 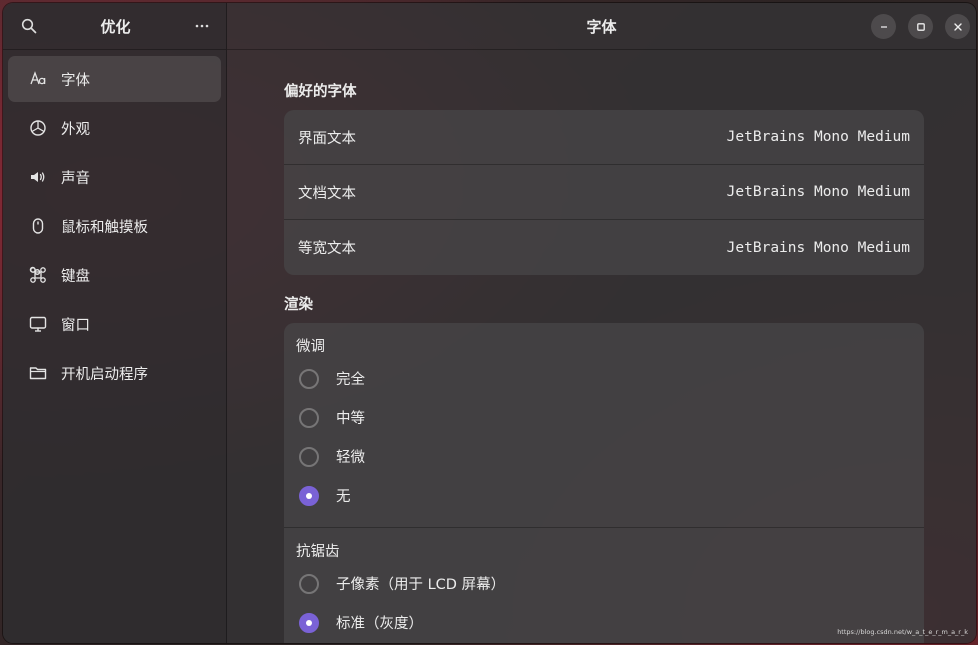 I want to click on sidebar-item-windows: 窗口, so click(x=114, y=324).